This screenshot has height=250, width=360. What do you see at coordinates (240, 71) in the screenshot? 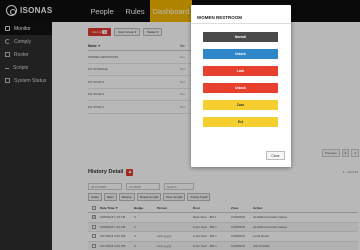
I see `door-mode-button-lock: Lock` at bounding box center [240, 71].